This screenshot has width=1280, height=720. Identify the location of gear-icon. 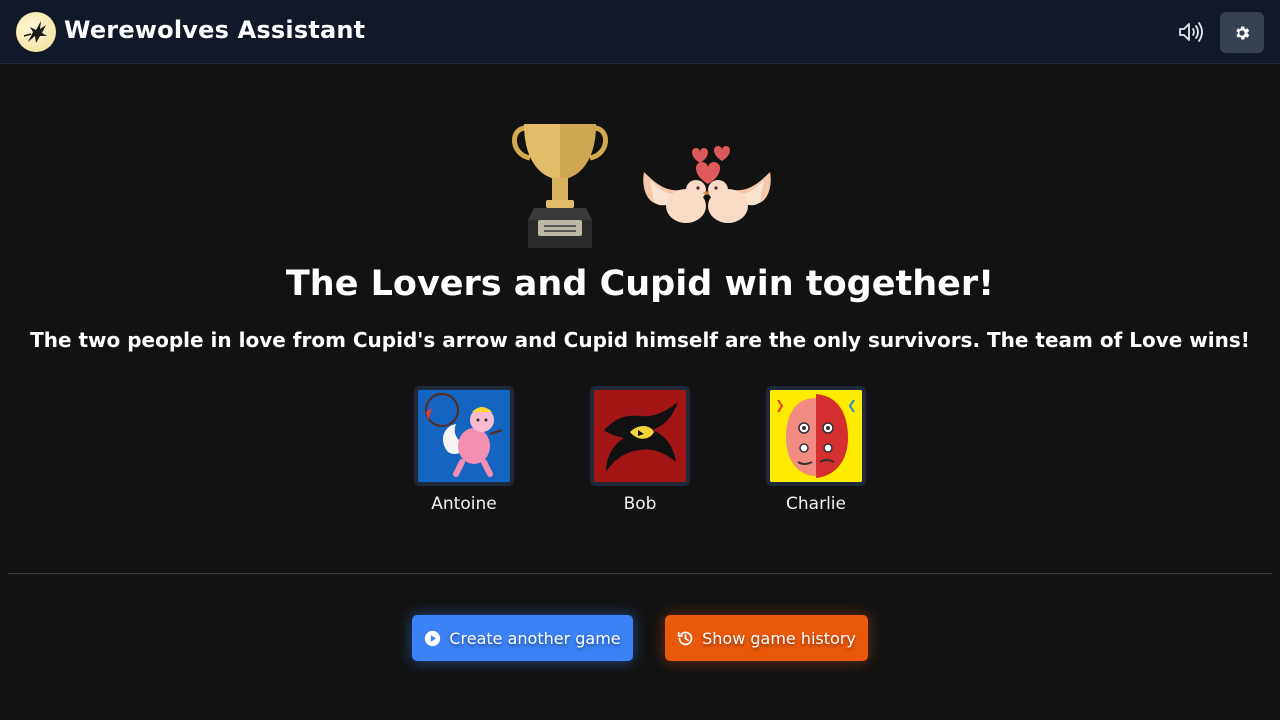
(1243, 32).